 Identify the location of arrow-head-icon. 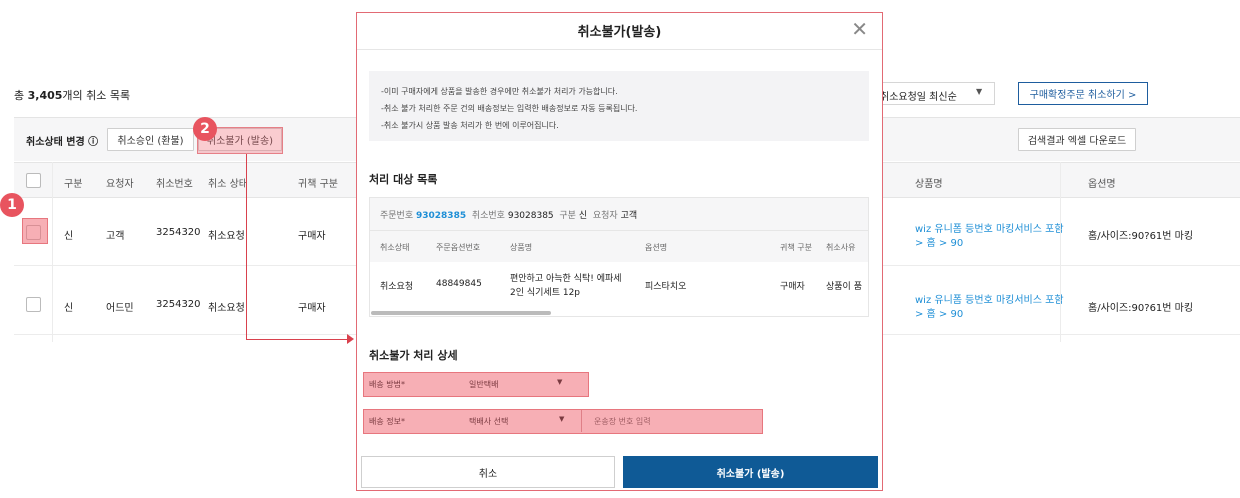
(350, 339).